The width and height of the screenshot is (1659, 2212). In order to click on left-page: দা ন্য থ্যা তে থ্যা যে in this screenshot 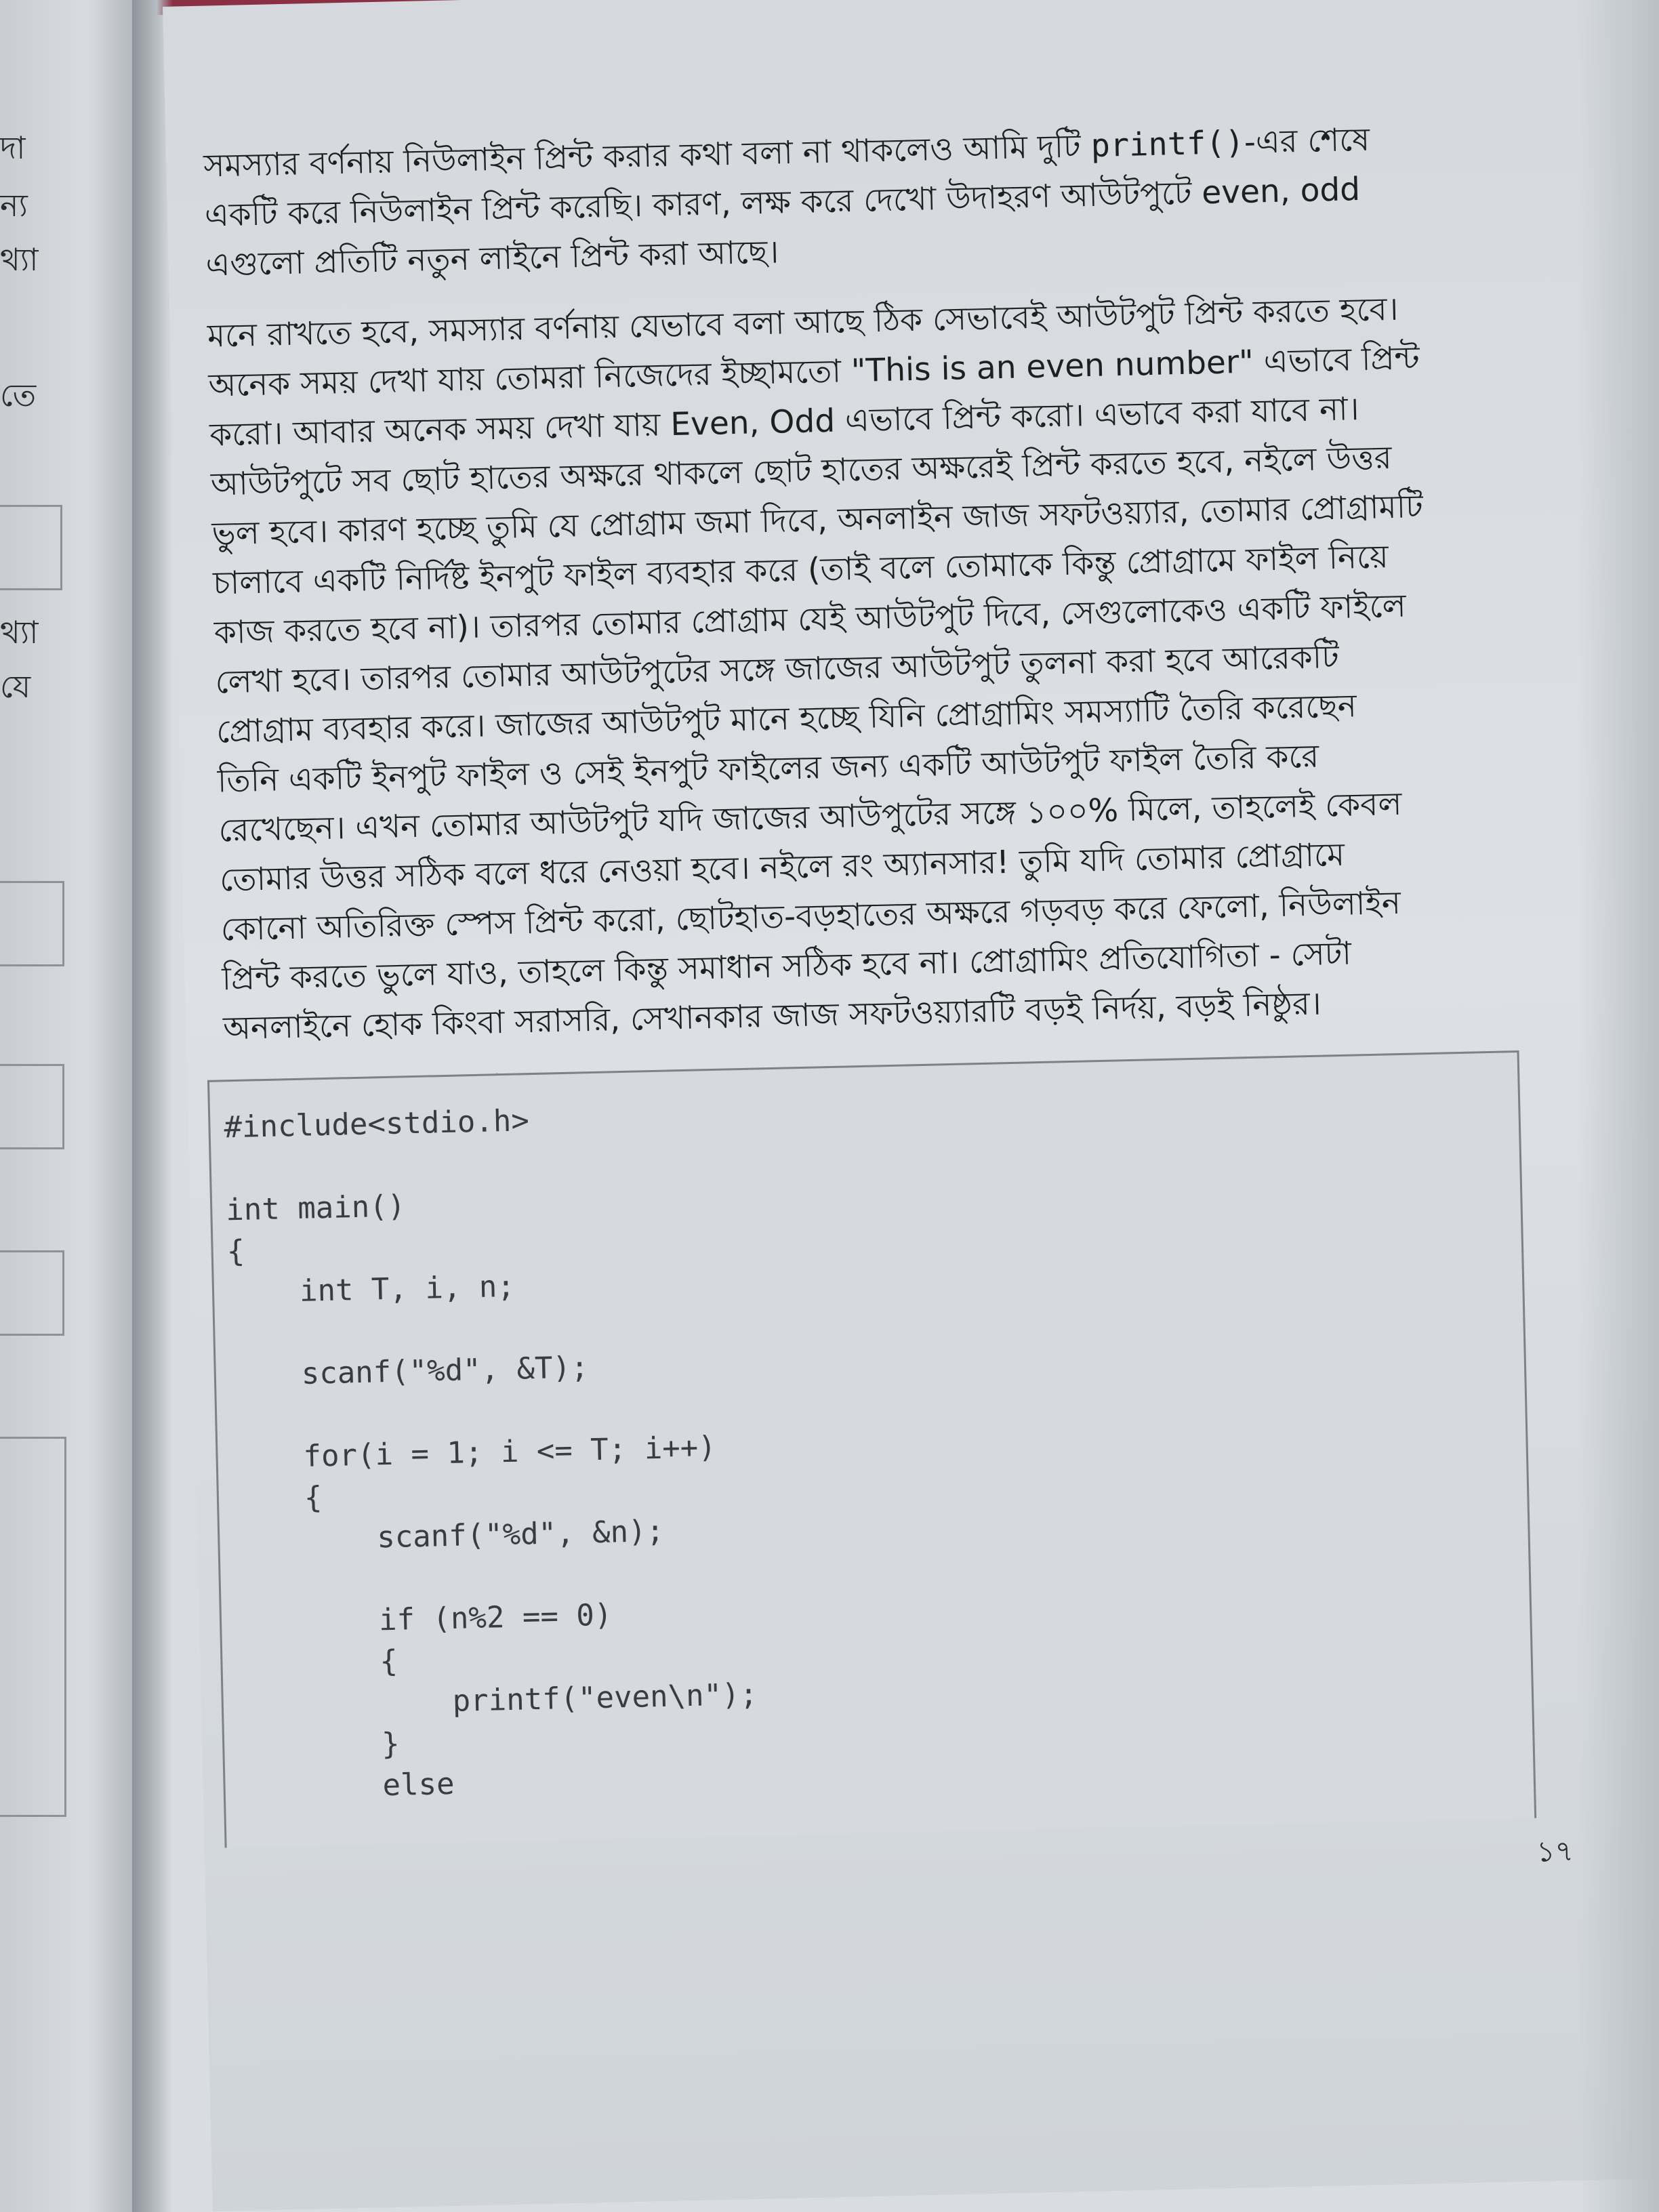, I will do `click(73, 1106)`.